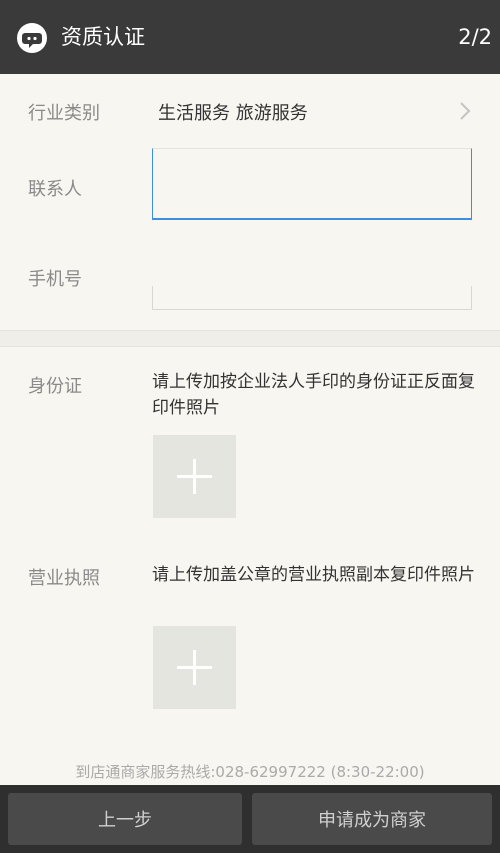 The width and height of the screenshot is (500, 853). What do you see at coordinates (372, 819) in the screenshot?
I see `apply-merchant-button: 申请成为商家` at bounding box center [372, 819].